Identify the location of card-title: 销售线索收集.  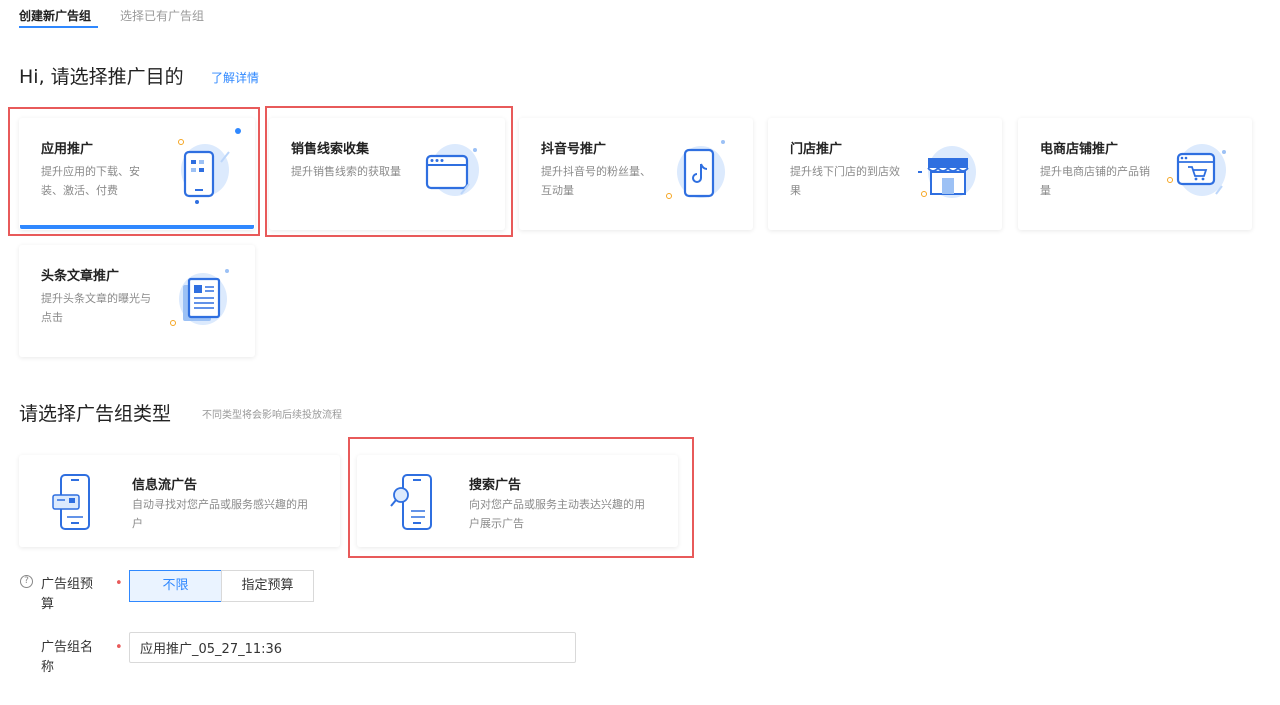
(330, 149).